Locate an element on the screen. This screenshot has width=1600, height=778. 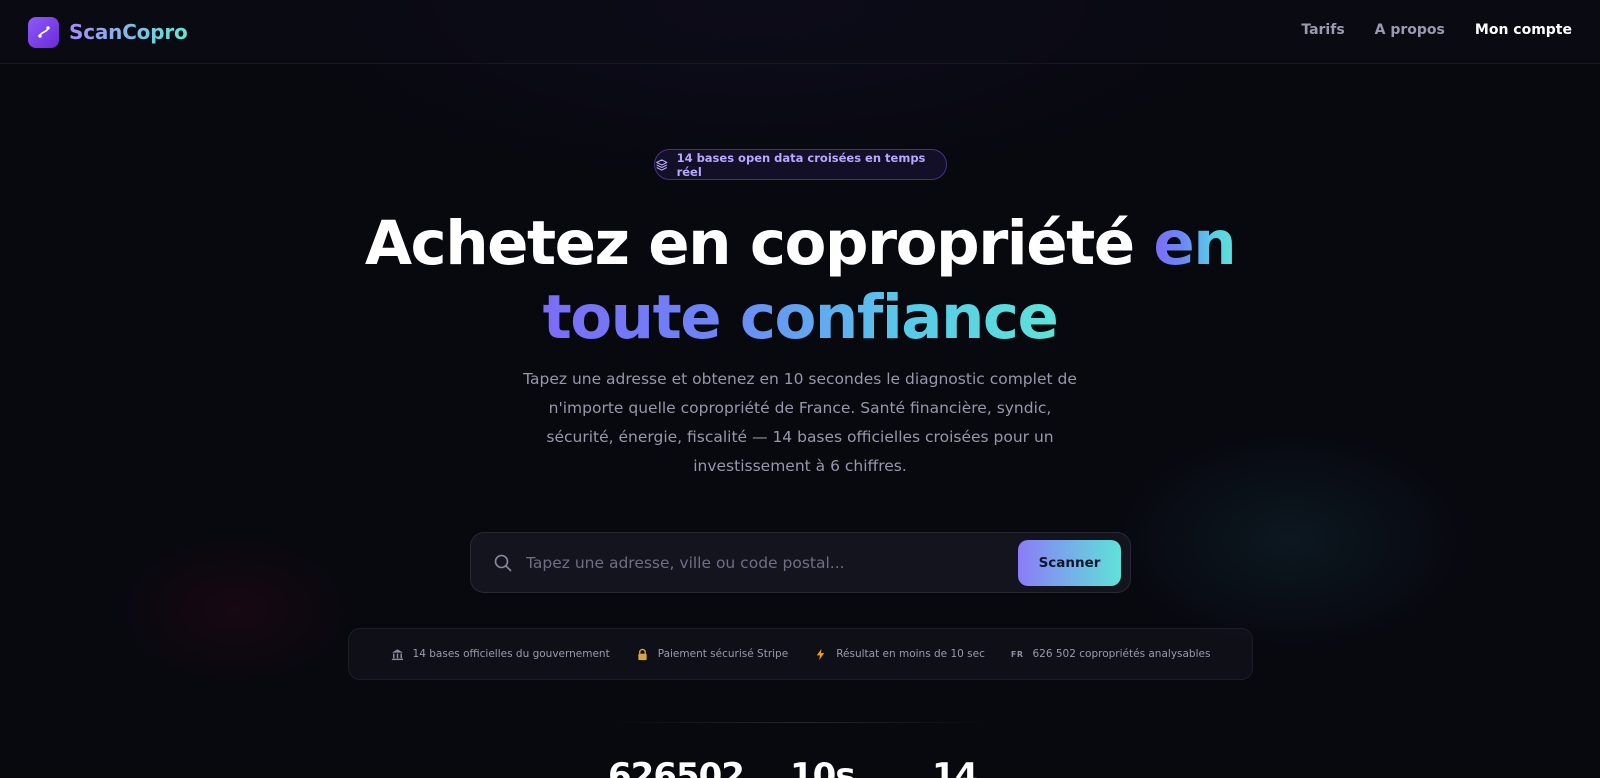
trust-item-payment: Paiement sécurisé Stripe is located at coordinates (712, 654).